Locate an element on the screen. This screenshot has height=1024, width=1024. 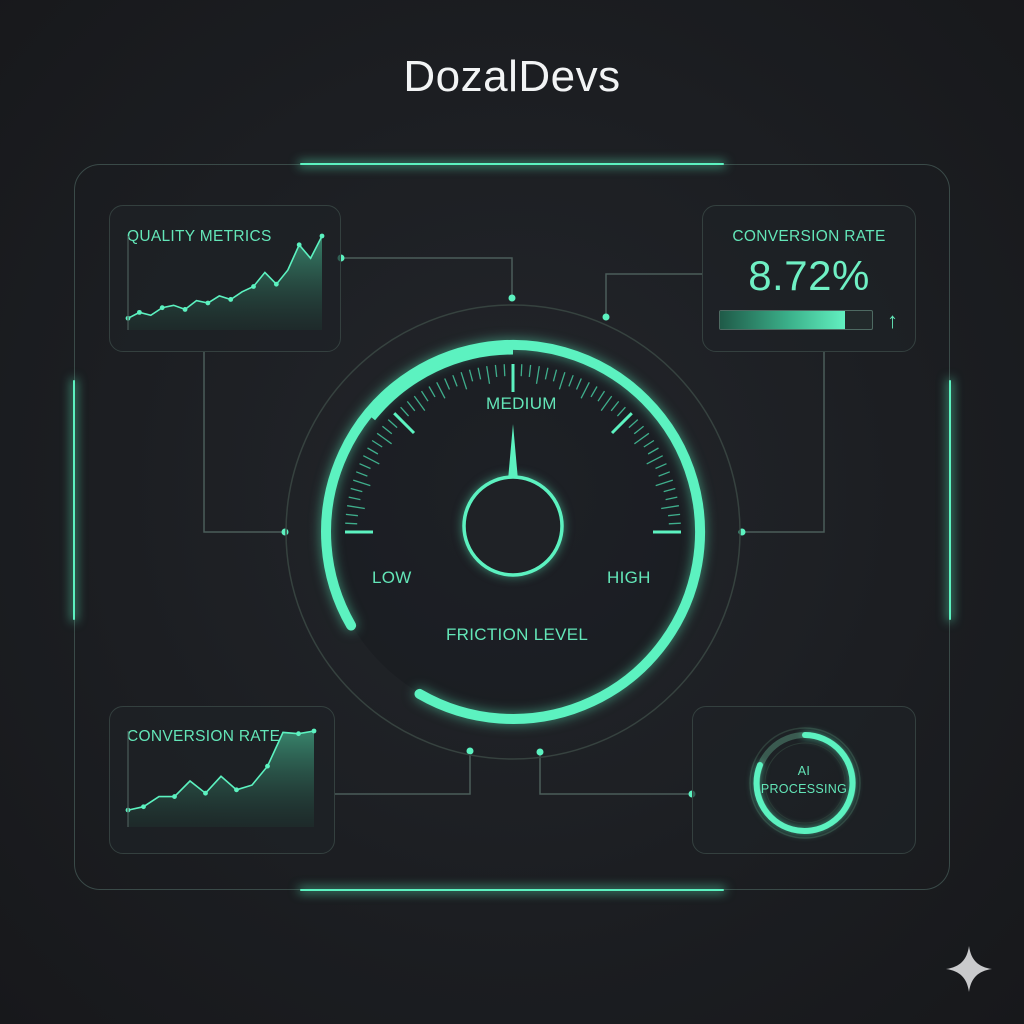
gauge-label-low: LOW is located at coordinates (392, 577).